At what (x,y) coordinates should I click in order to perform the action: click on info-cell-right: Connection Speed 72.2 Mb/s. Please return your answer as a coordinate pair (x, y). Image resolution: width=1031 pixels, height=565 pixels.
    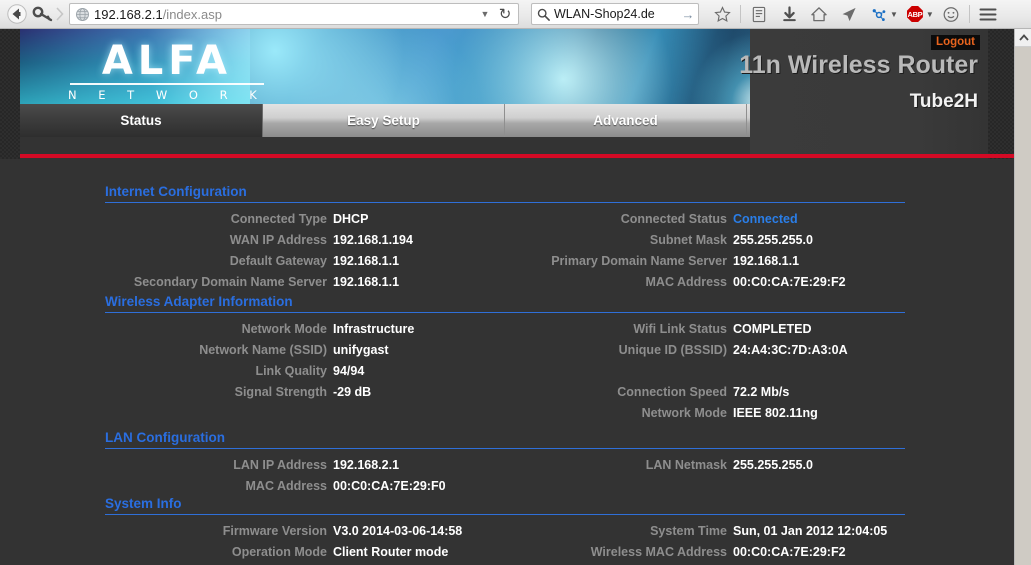
    Looking at the image, I should click on (710, 392).